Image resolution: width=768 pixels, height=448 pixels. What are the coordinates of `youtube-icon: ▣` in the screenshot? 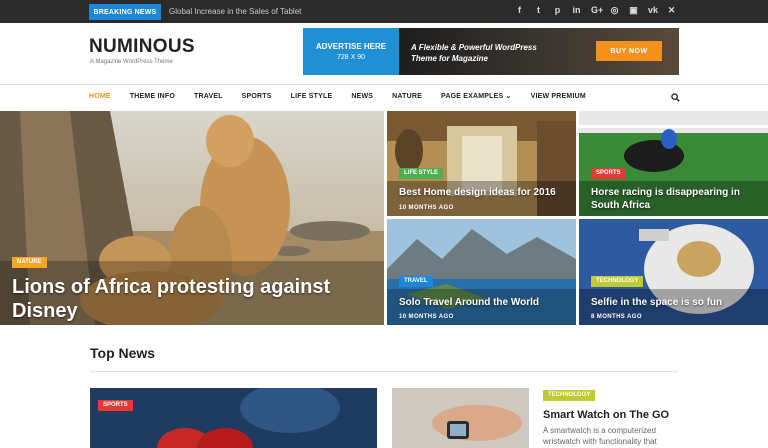 It's located at (633, 10).